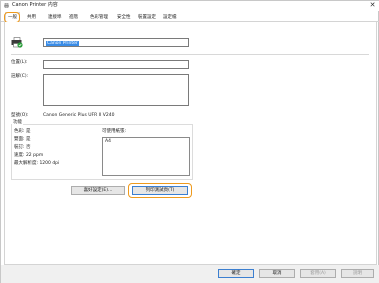 The width and height of the screenshot is (379, 283). Describe the element at coordinates (20, 115) in the screenshot. I see `model-label: 型號(O):` at that location.